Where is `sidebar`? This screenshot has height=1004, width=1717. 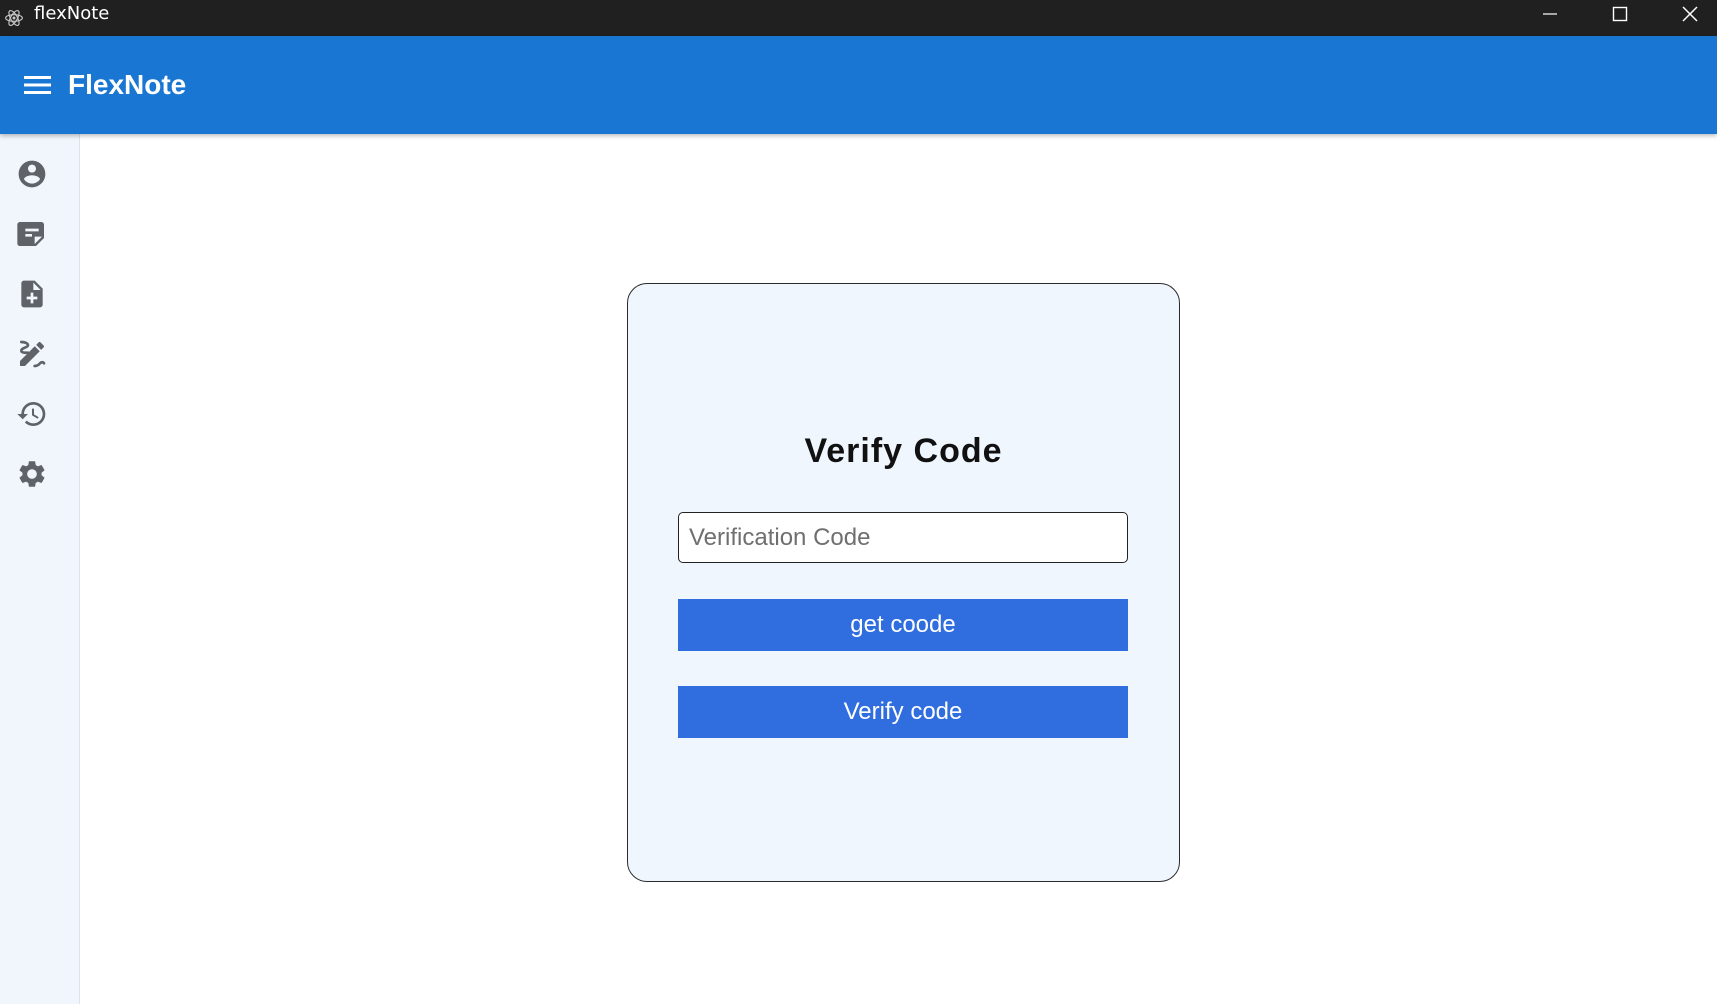 sidebar is located at coordinates (40, 569).